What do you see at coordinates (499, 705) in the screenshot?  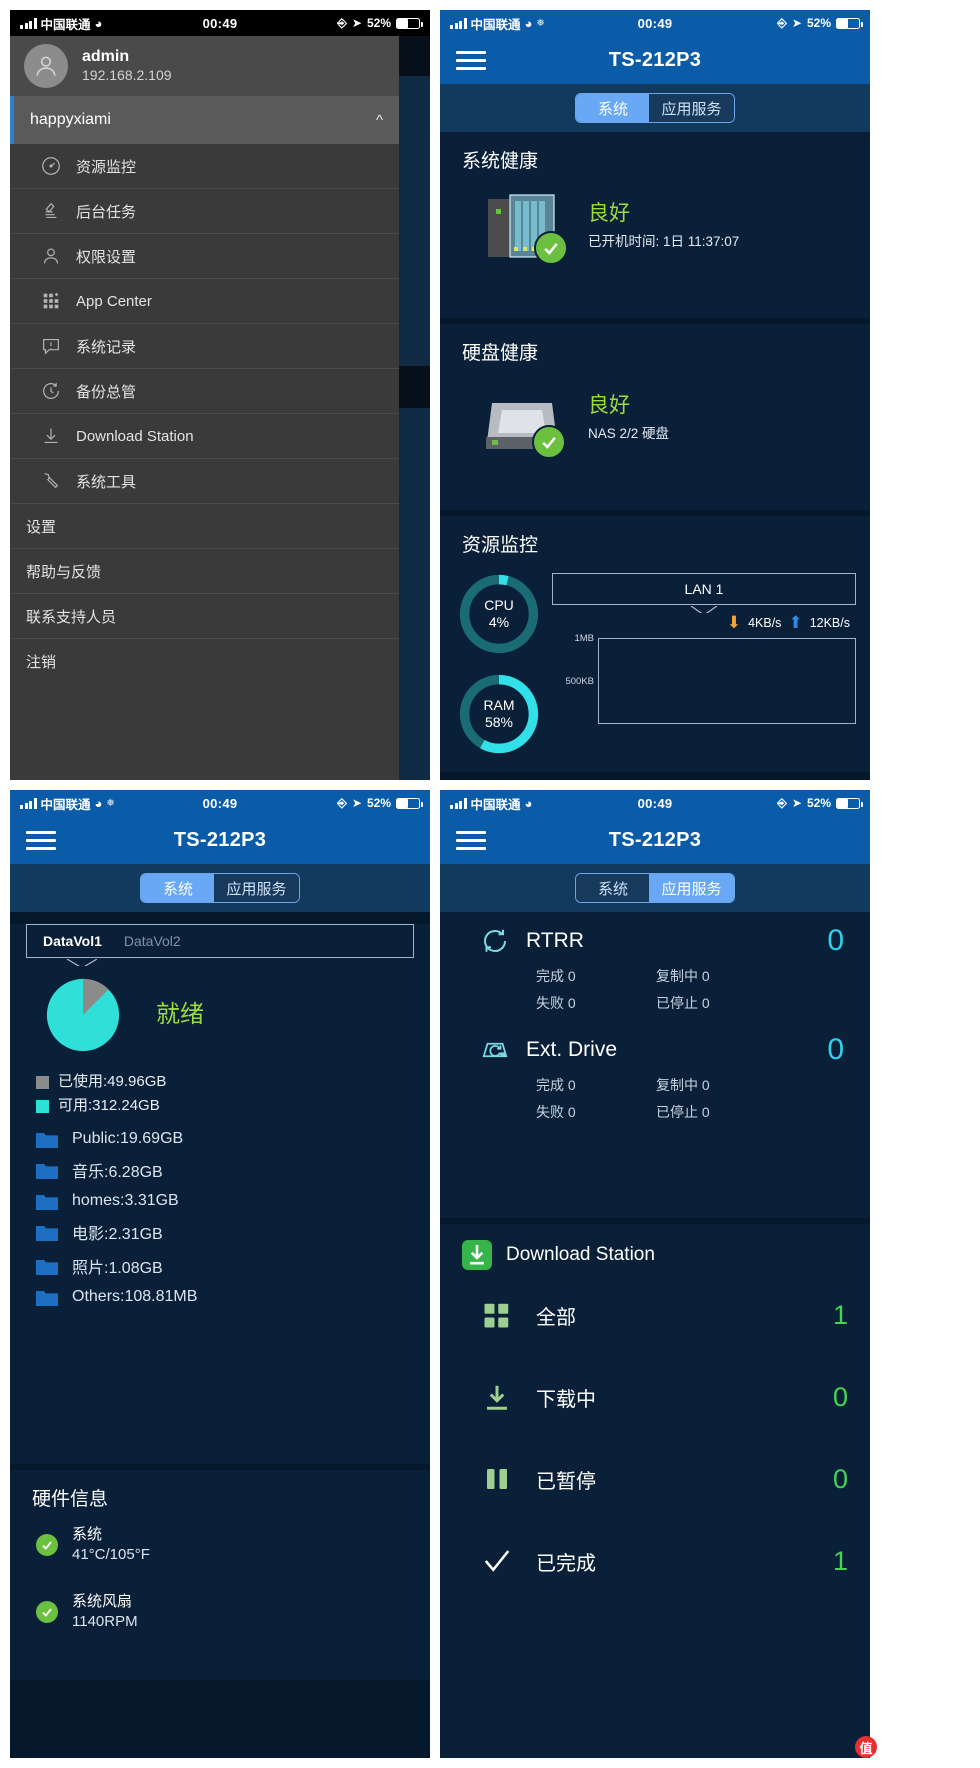 I see `ram-label: RAM` at bounding box center [499, 705].